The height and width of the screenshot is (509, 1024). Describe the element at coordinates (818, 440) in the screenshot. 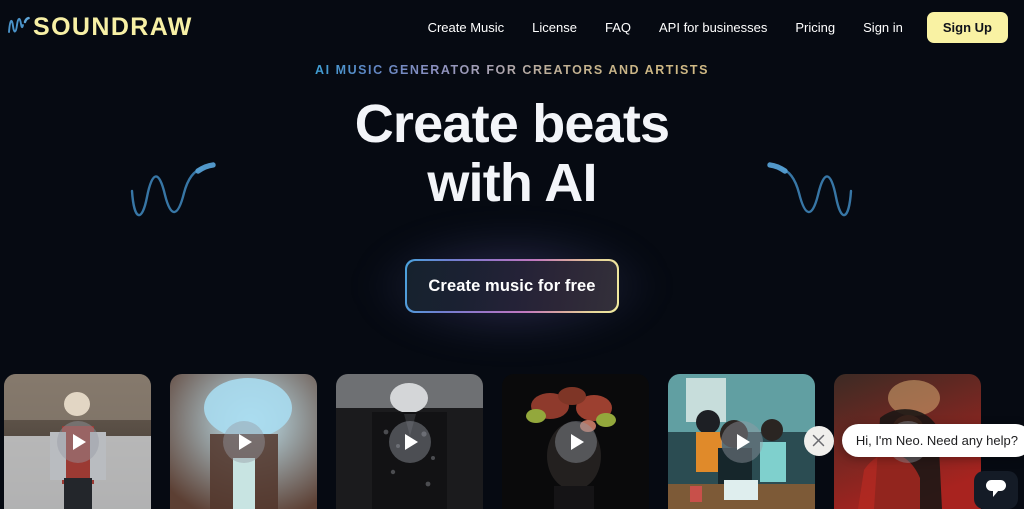

I see `close-icon` at that location.